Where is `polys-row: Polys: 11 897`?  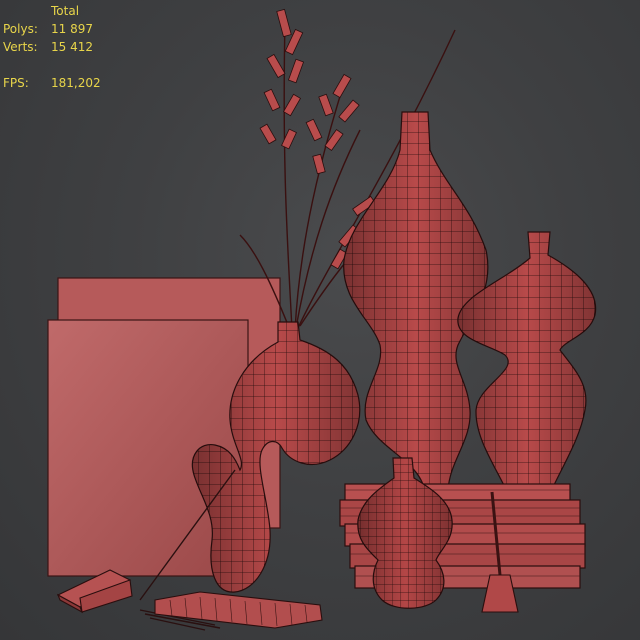
polys-row: Polys: 11 897 is located at coordinates (52, 29).